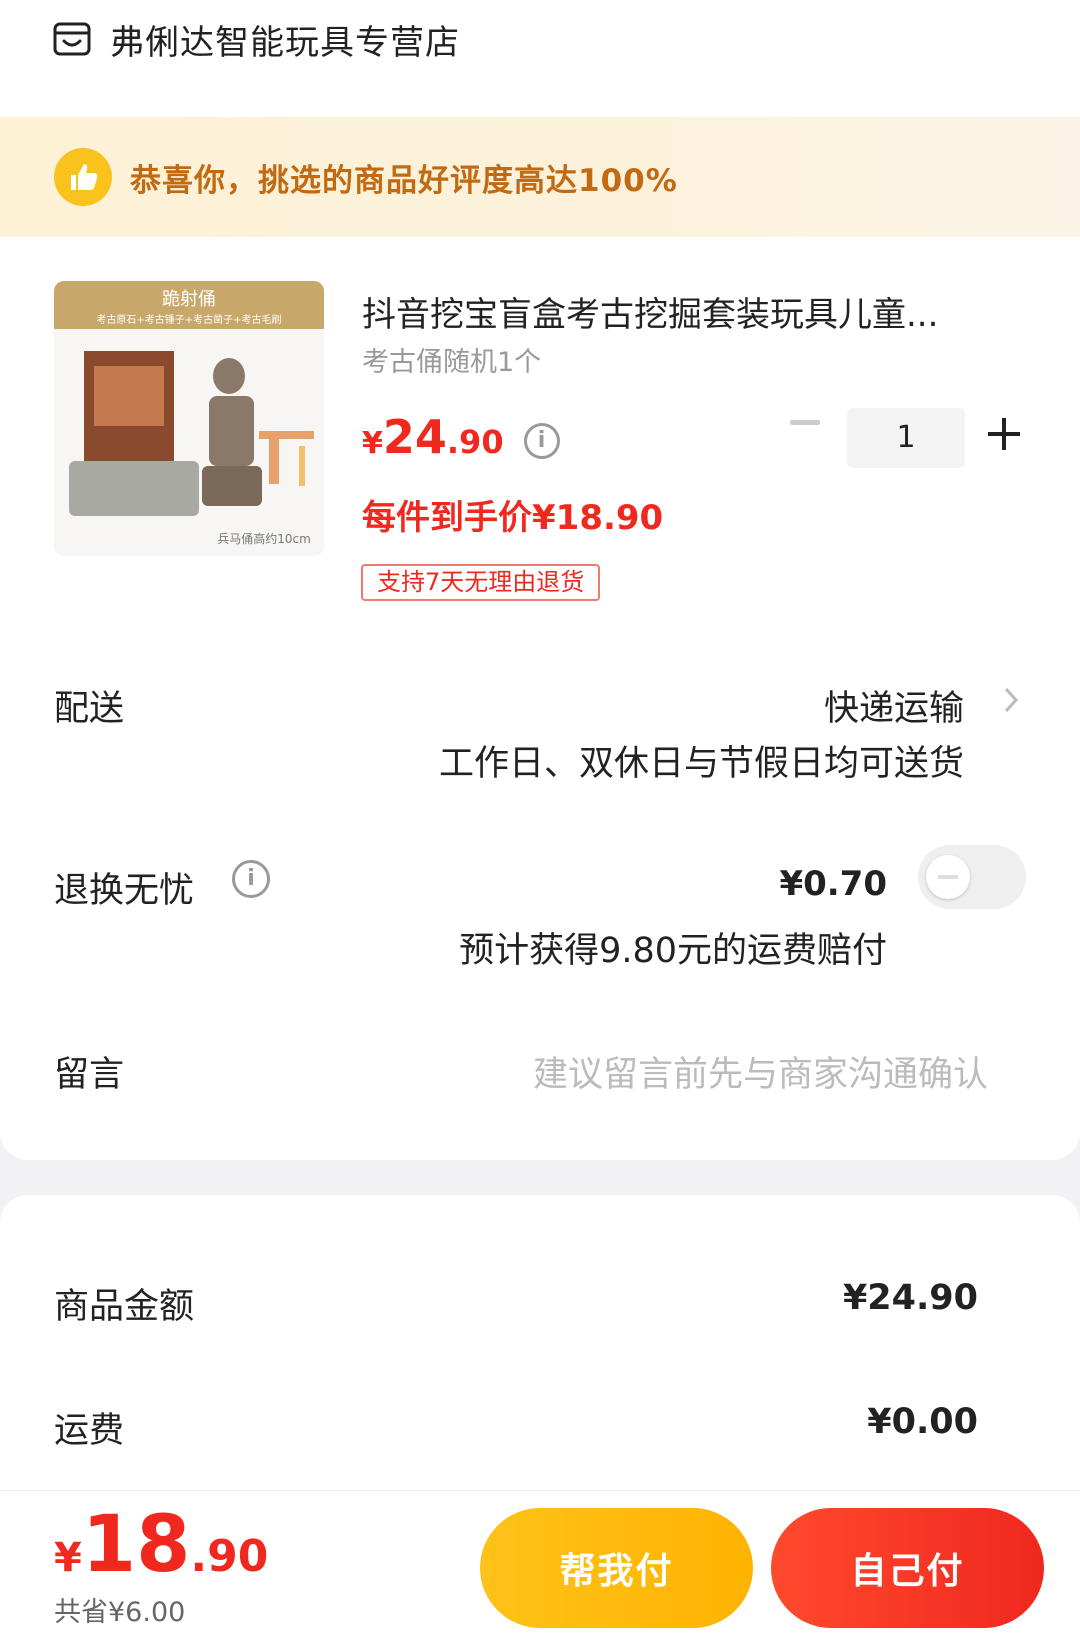 Image resolution: width=1080 pixels, height=1640 pixels. Describe the element at coordinates (894, 705) in the screenshot. I see `shipping-method: 快递运输` at that location.